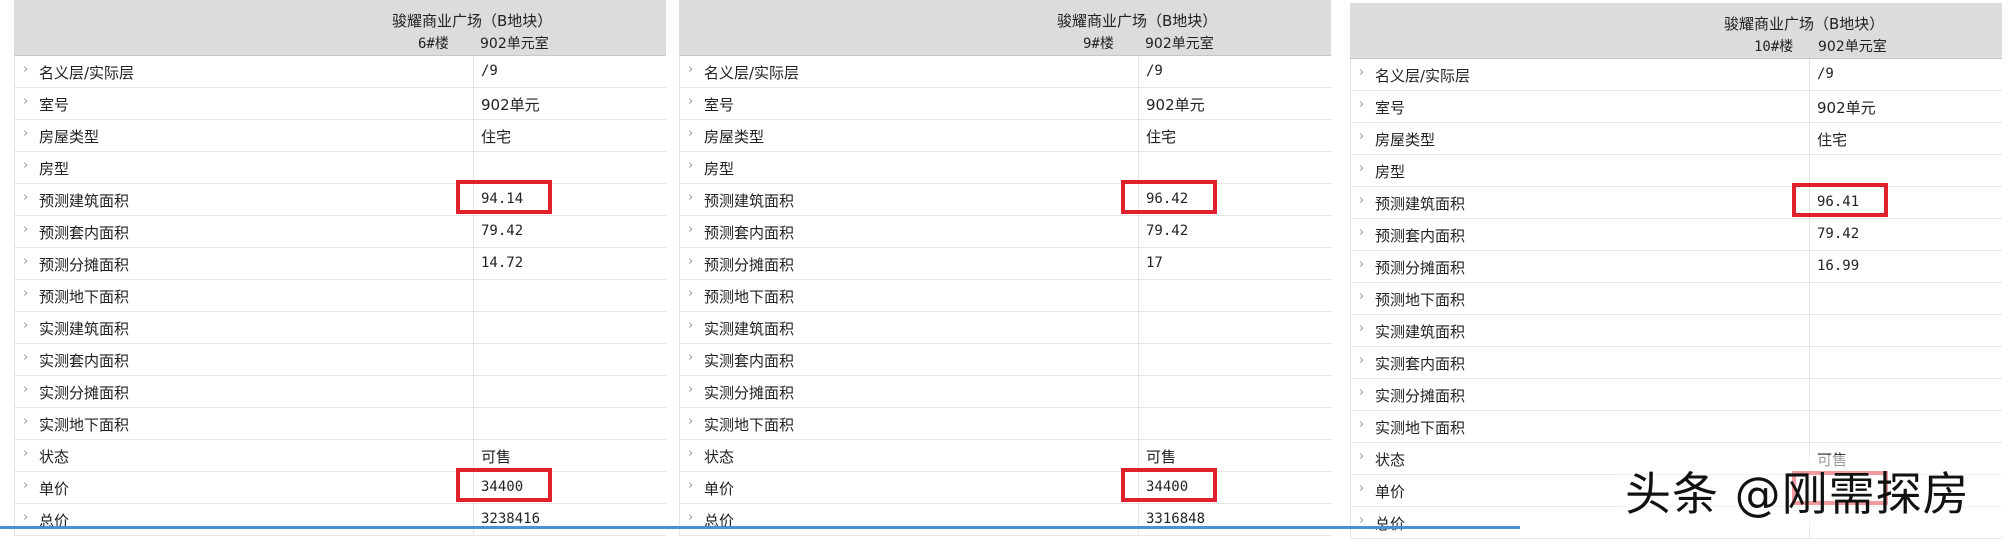 The width and height of the screenshot is (2012, 539). Describe the element at coordinates (84, 297) in the screenshot. I see `field-label: 预测地下面积` at that location.